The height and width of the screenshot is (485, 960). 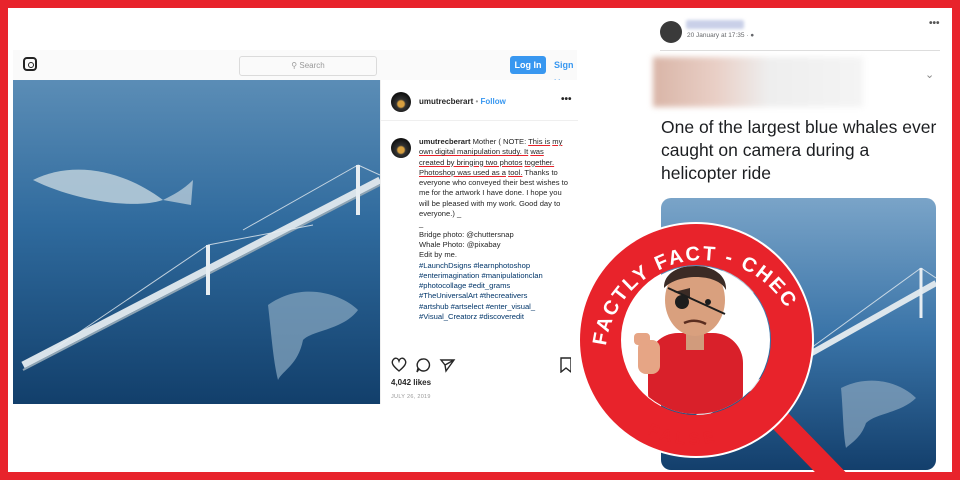 I want to click on blurred-link-preview, so click(x=758, y=82).